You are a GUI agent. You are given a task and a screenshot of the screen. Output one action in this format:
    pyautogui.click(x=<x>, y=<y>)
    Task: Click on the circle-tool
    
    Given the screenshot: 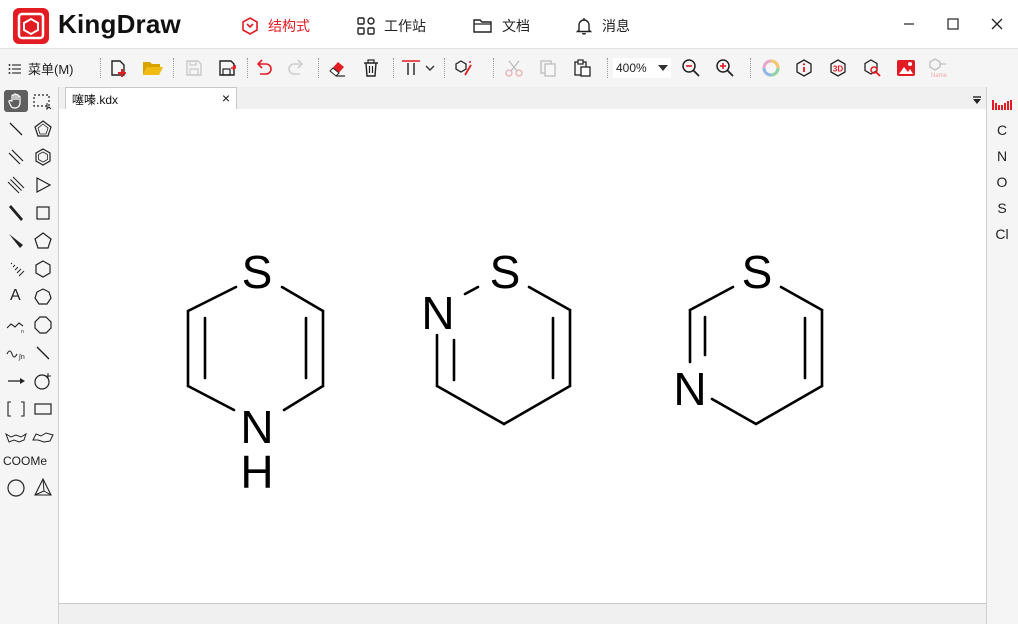 What is the action you would take?
    pyautogui.click(x=16, y=488)
    